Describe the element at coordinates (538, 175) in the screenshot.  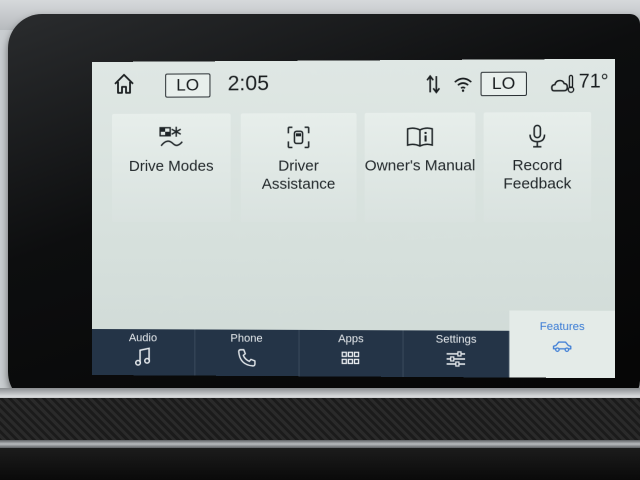
I see `tile-label: Record Feedback` at that location.